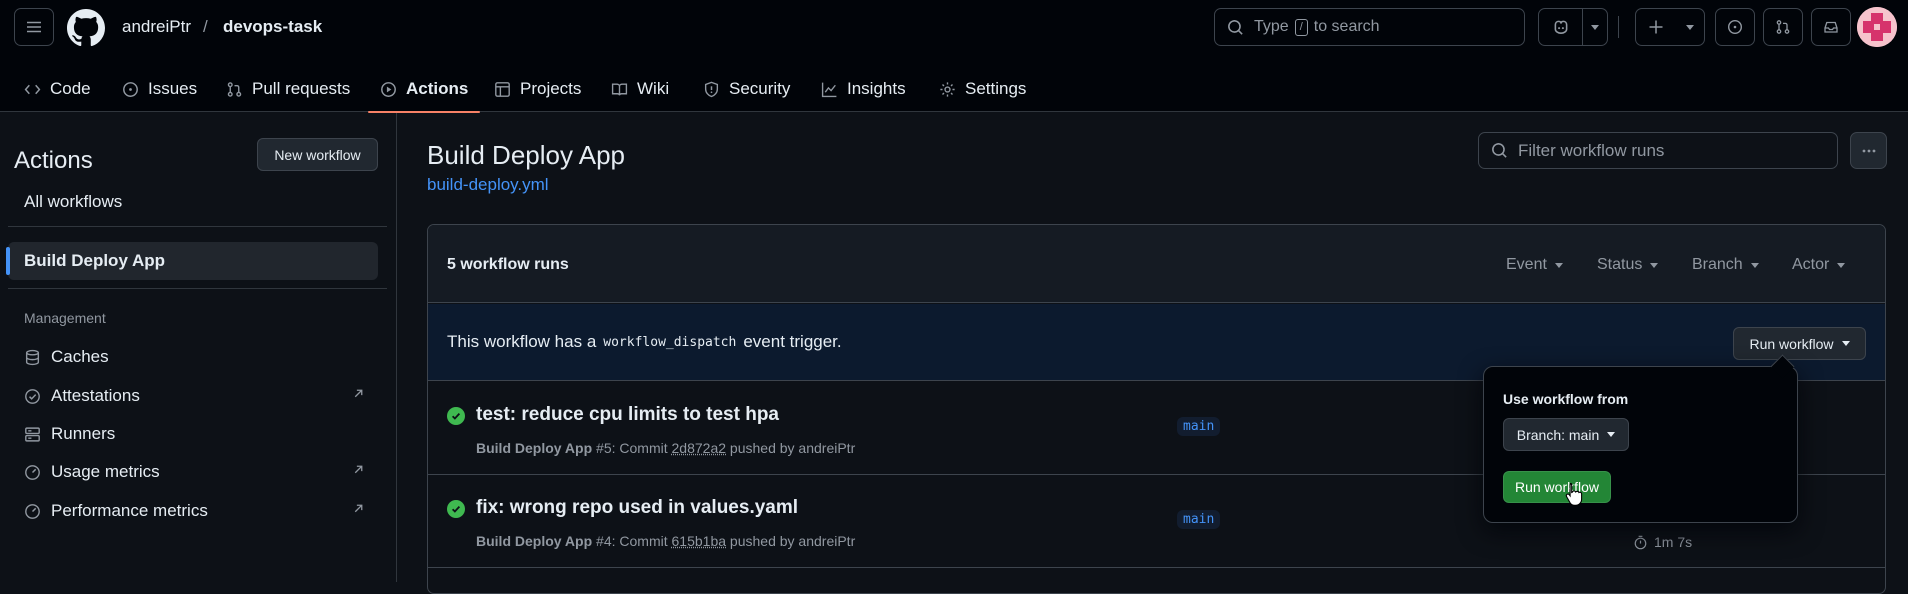 The height and width of the screenshot is (594, 1908). Describe the element at coordinates (437, 89) in the screenshot. I see `tab-actions-label: Actions` at that location.